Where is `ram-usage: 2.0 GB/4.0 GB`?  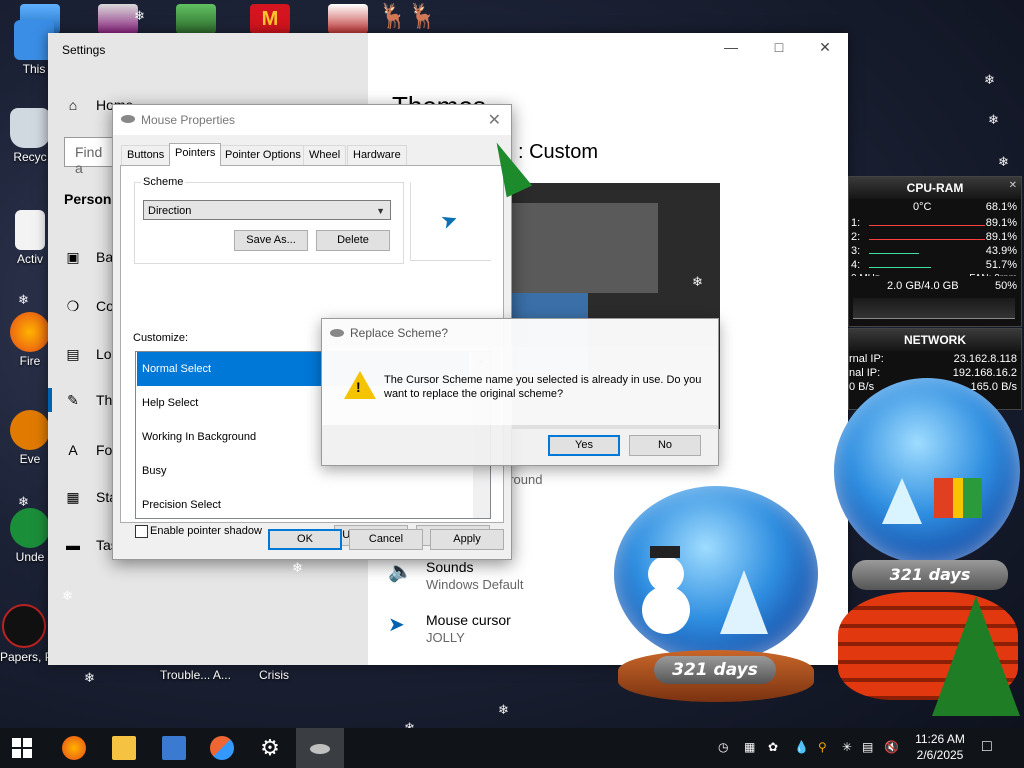
ram-usage: 2.0 GB/4.0 GB is located at coordinates (923, 286).